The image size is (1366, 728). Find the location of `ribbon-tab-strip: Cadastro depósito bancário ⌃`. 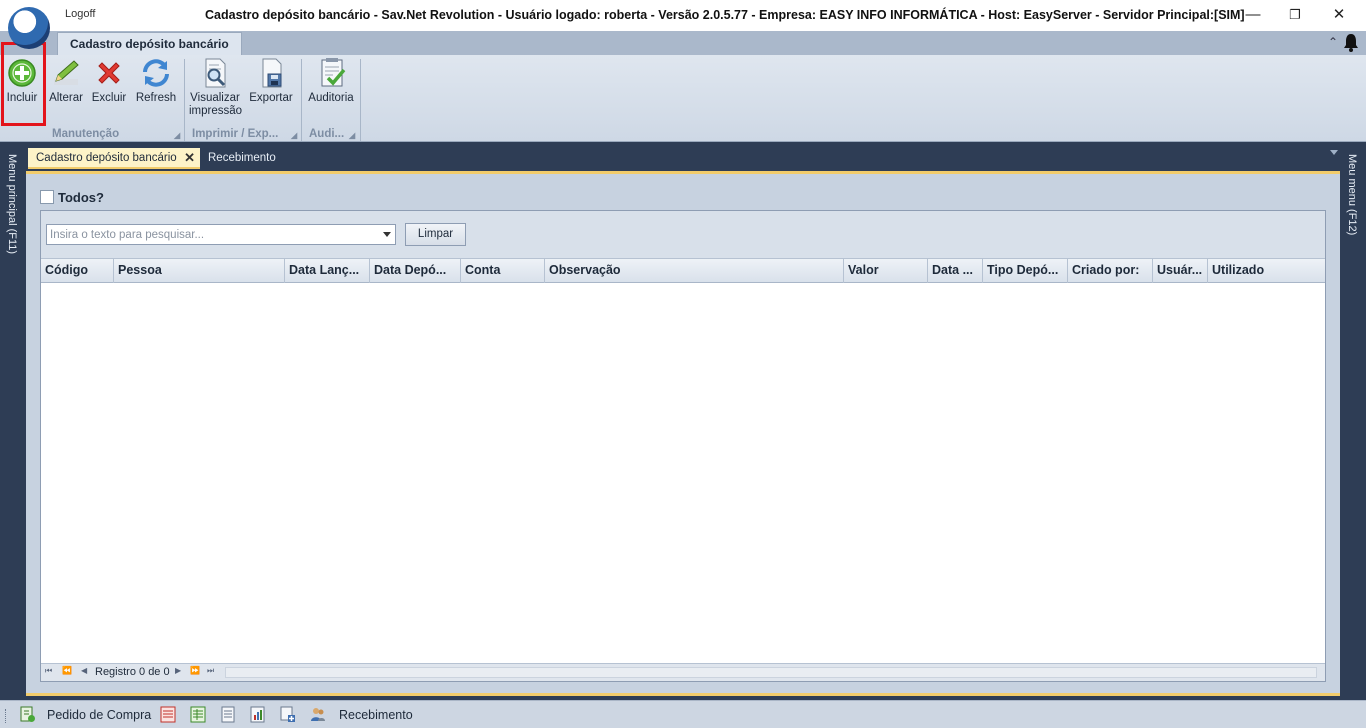

ribbon-tab-strip: Cadastro depósito bancário ⌃ is located at coordinates (683, 43).